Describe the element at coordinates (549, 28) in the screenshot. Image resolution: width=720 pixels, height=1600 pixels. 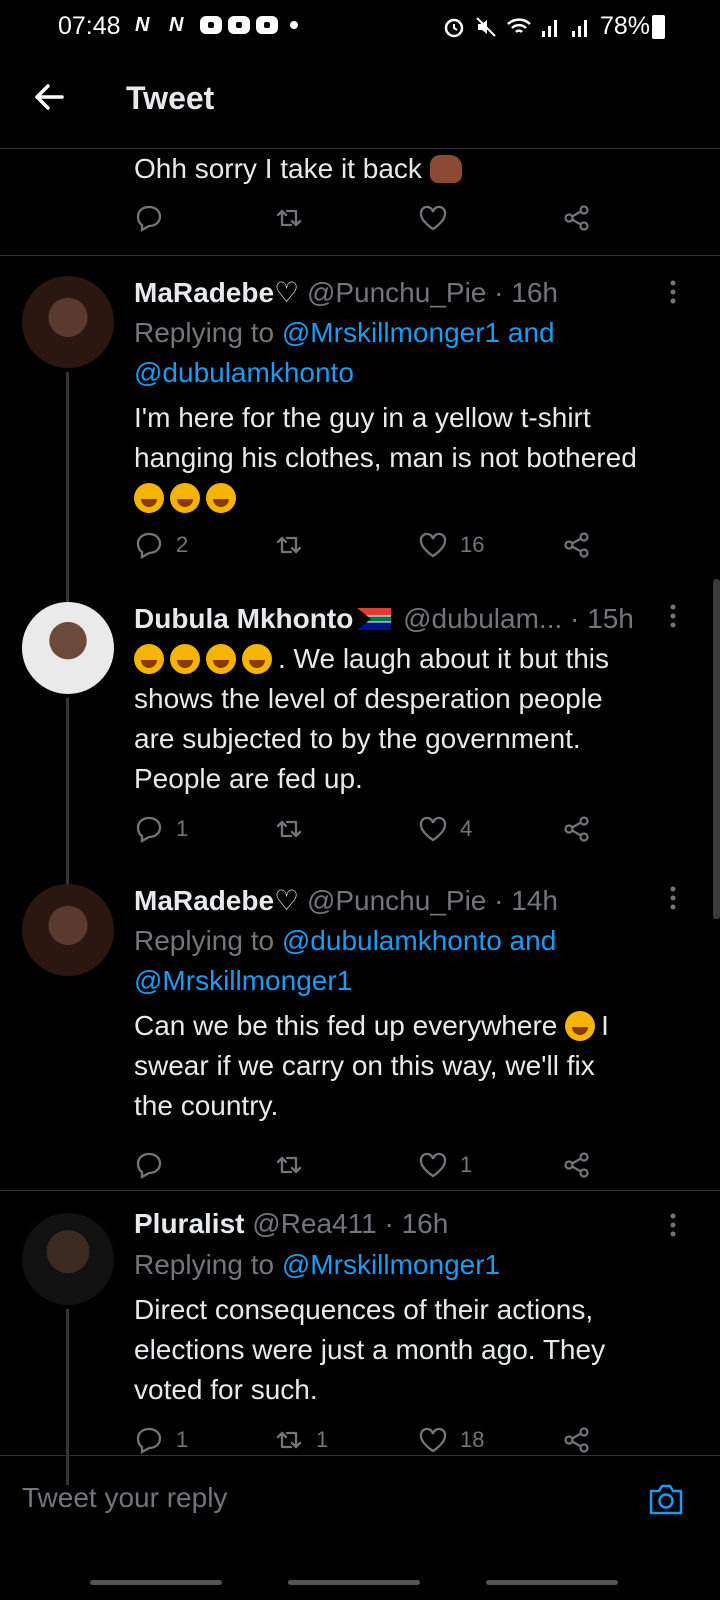
I see `signal-icon` at that location.